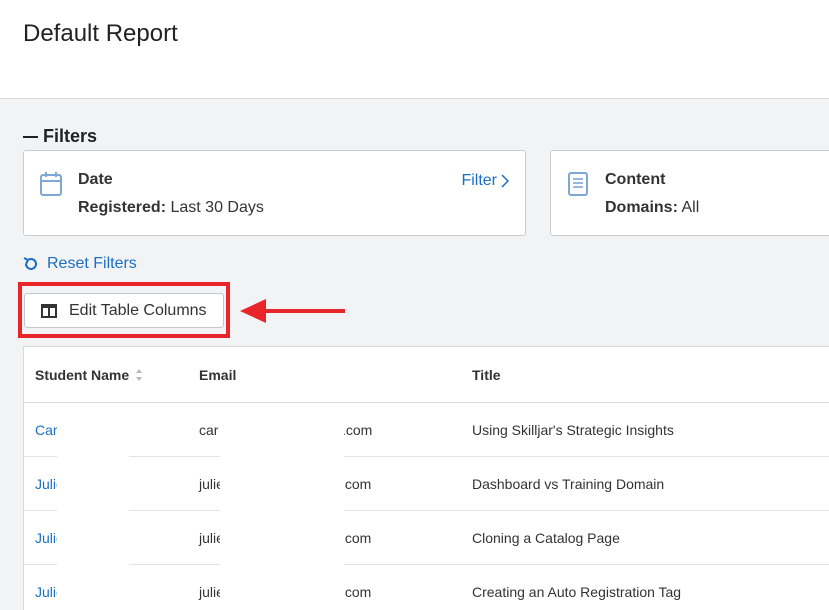 This screenshot has width=829, height=610. Describe the element at coordinates (568, 484) in the screenshot. I see `title-cell: Dashboard vs Training Domain` at that location.